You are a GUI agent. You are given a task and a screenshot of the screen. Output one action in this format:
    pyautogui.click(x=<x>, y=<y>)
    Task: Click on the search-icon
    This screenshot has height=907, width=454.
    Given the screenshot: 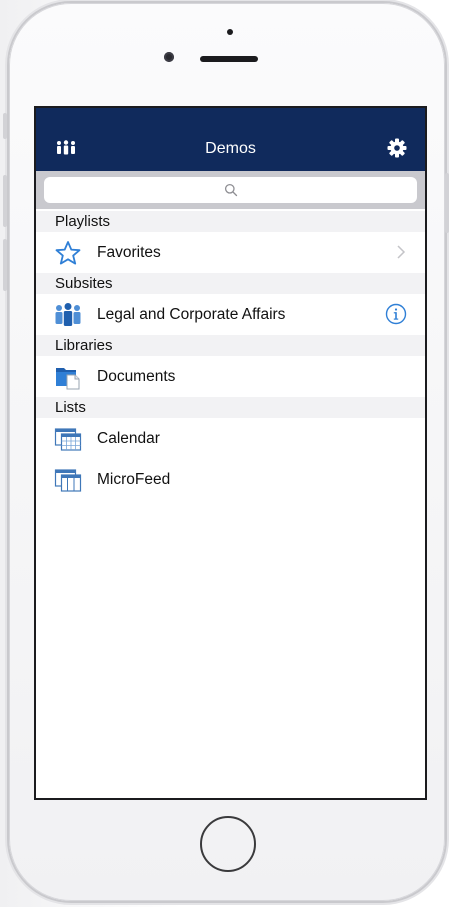 What is the action you would take?
    pyautogui.click(x=231, y=190)
    